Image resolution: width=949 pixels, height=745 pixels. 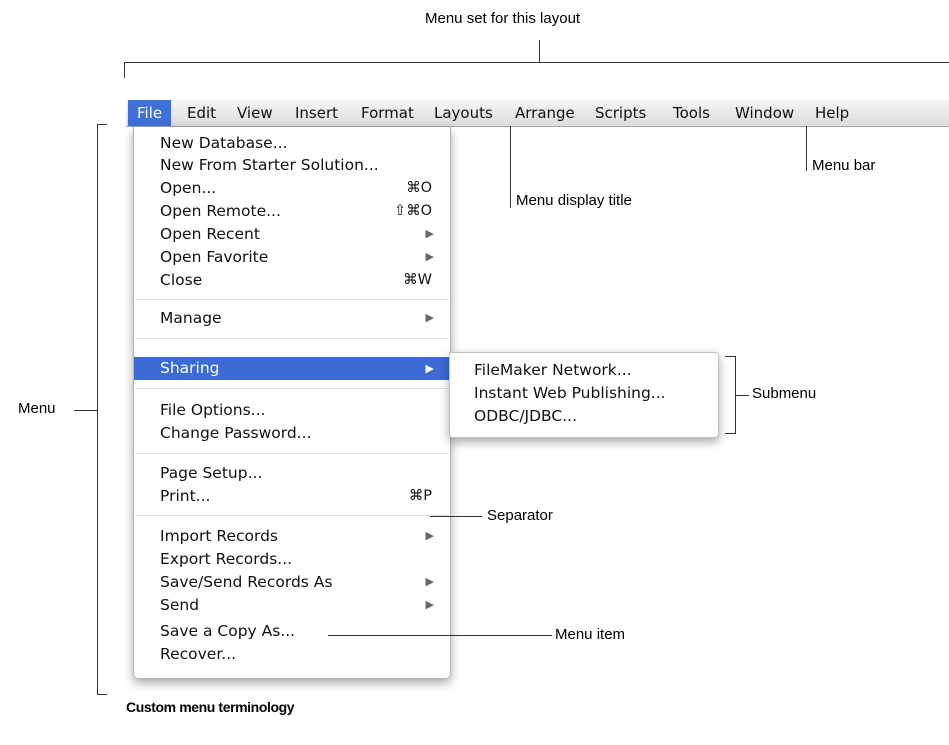 What do you see at coordinates (181, 280) in the screenshot?
I see `menu-item-label: Close` at bounding box center [181, 280].